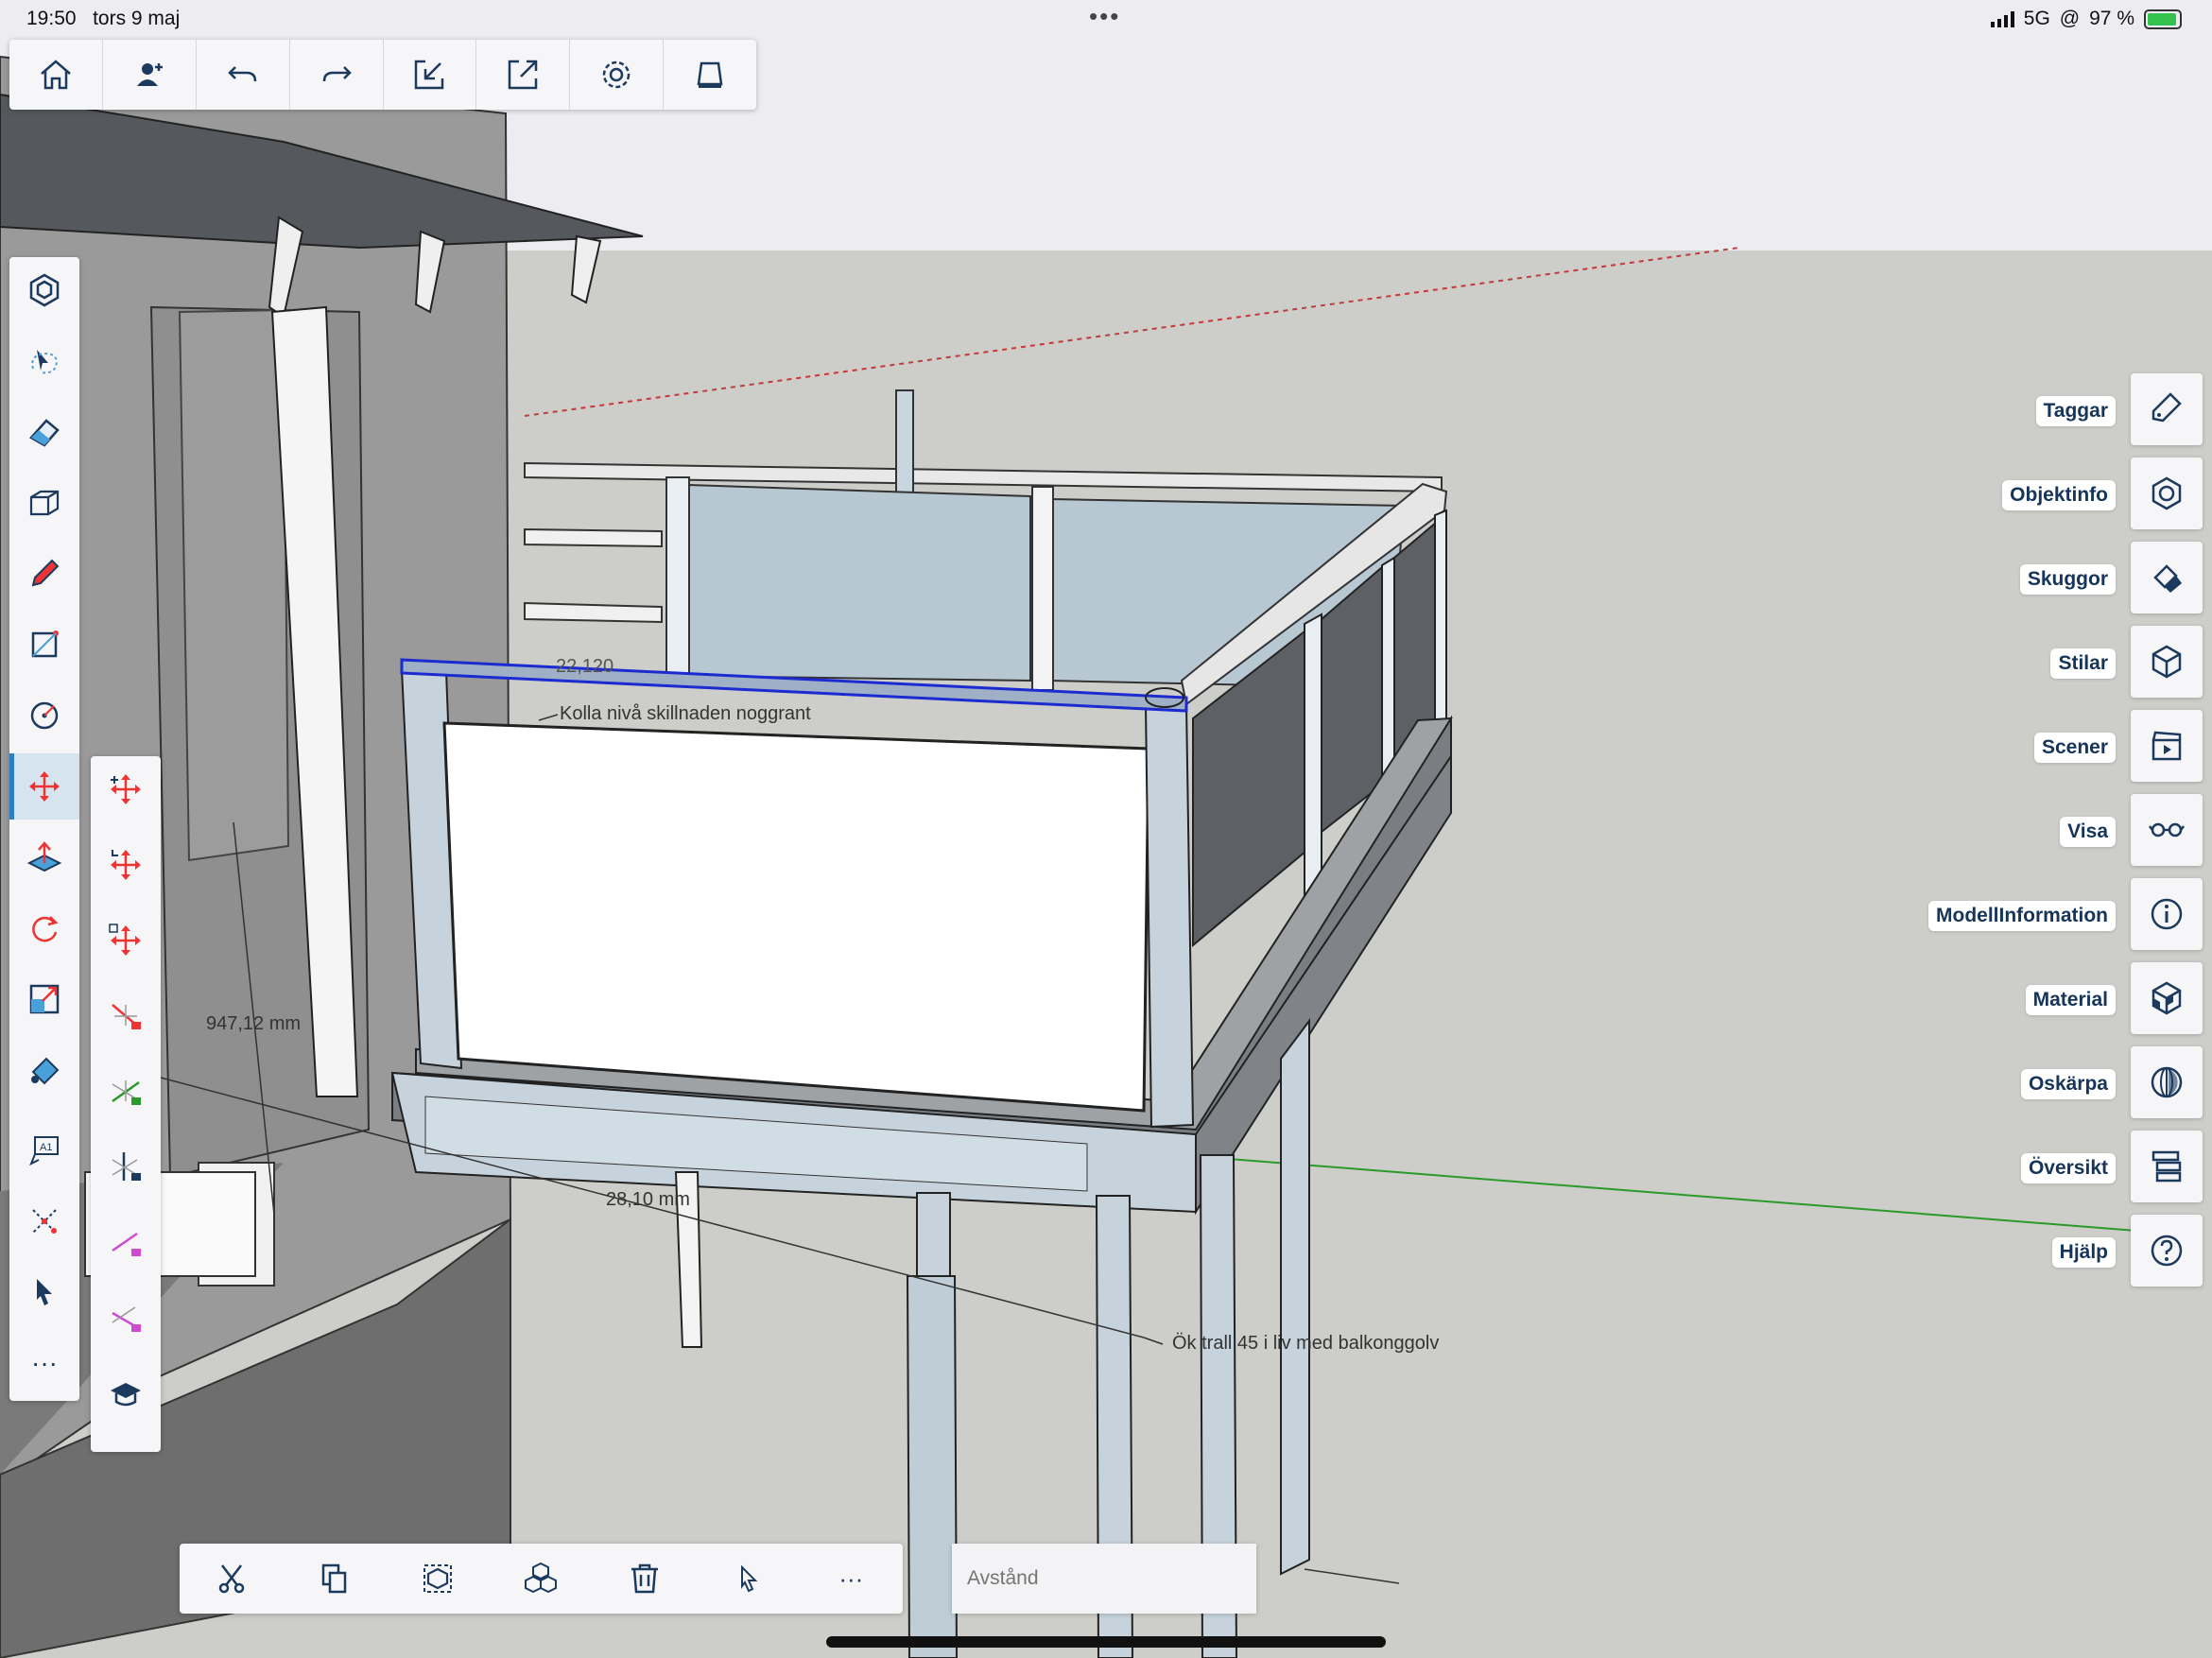 The height and width of the screenshot is (1658, 2212). I want to click on shadows-button, so click(2167, 578).